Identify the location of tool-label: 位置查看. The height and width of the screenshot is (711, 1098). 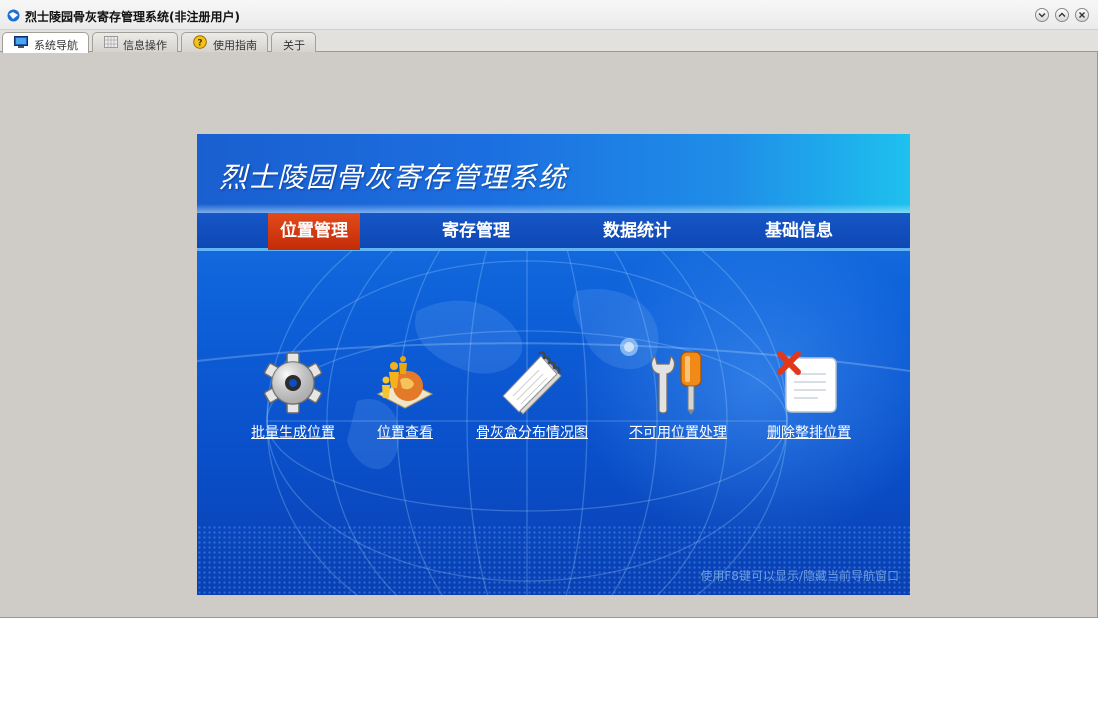
(405, 433).